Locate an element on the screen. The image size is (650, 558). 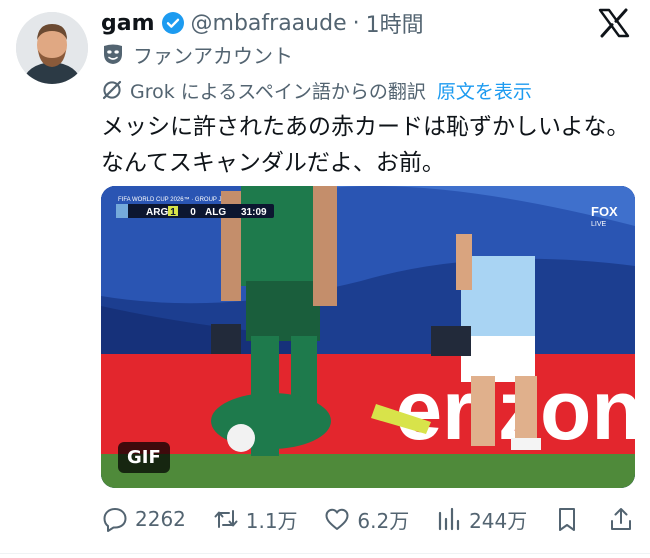
tweet-actions: 2262 1.1万 6.2万 244万 is located at coordinates (368, 519).